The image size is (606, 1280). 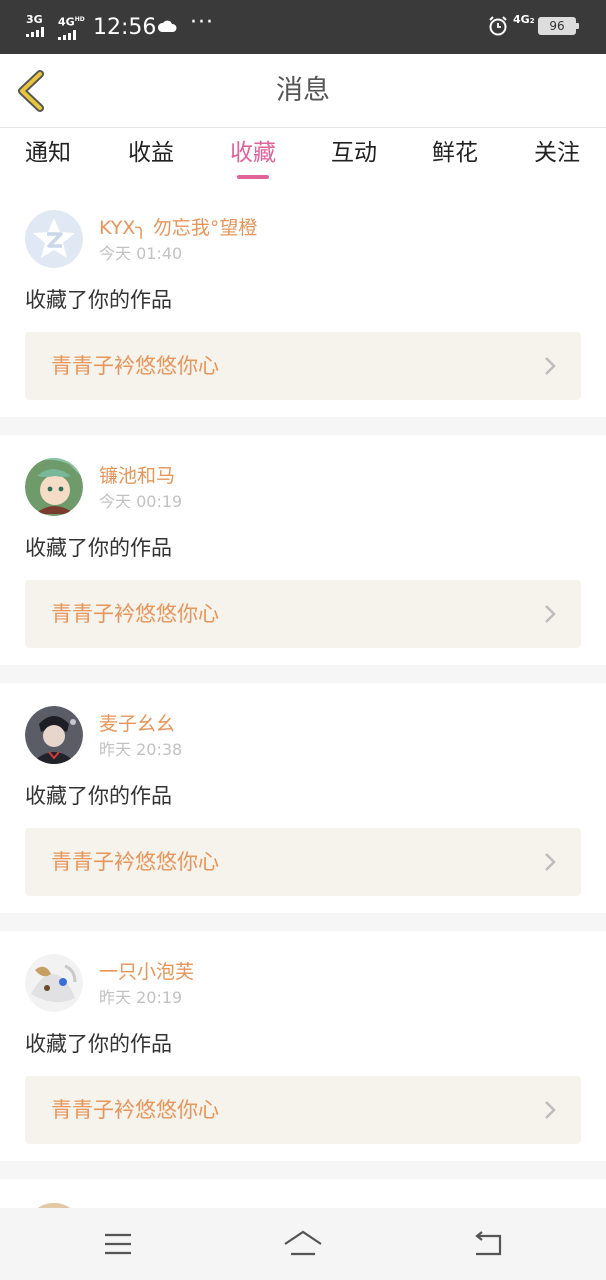 I want to click on timestamp: 昨天 20:19, so click(x=141, y=997).